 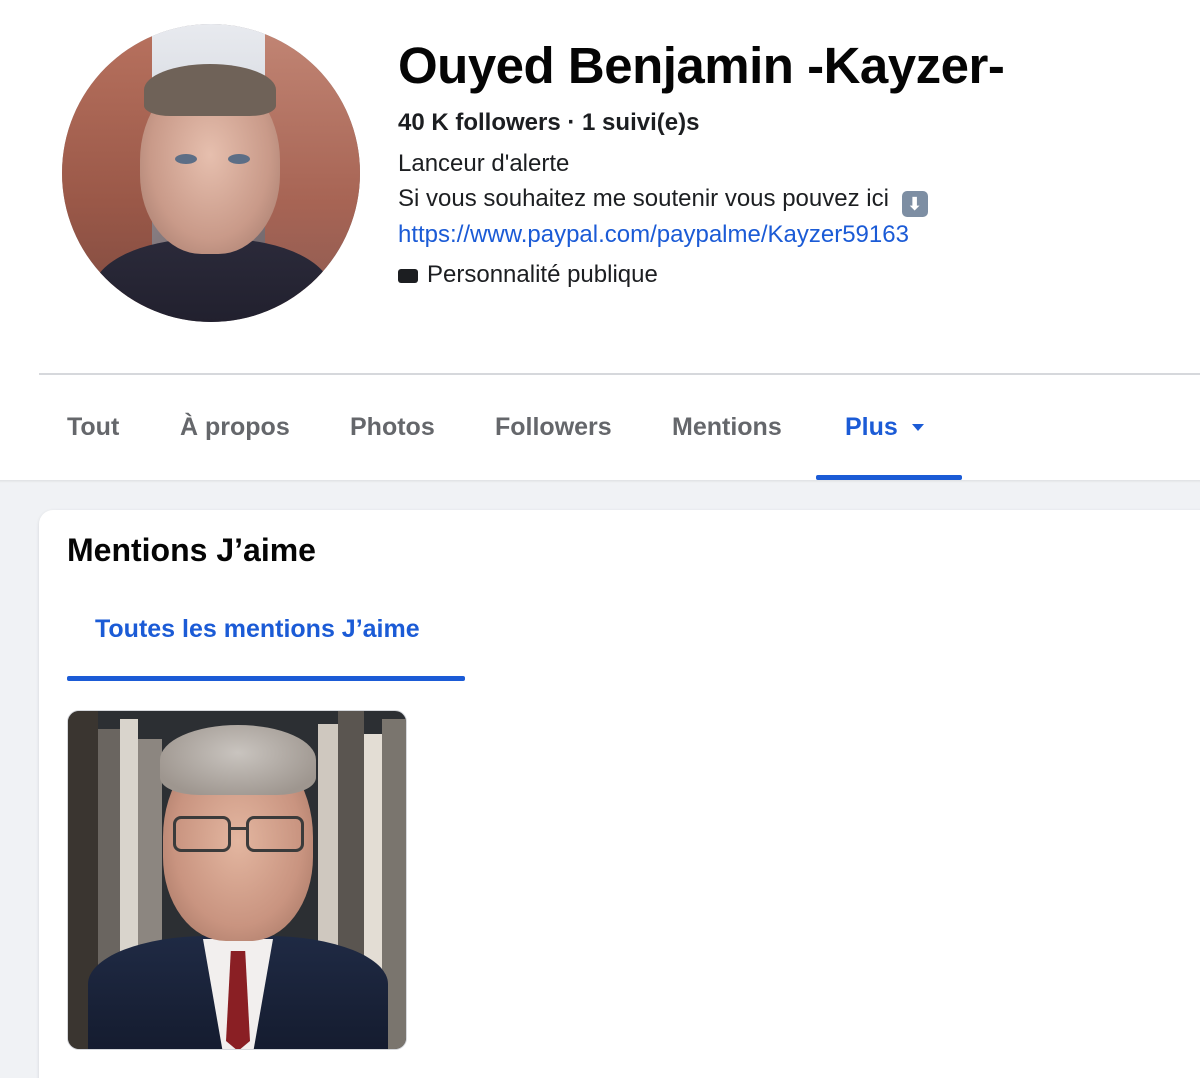 I want to click on bio-line-1: Lanceur d'alerte, so click(x=484, y=163).